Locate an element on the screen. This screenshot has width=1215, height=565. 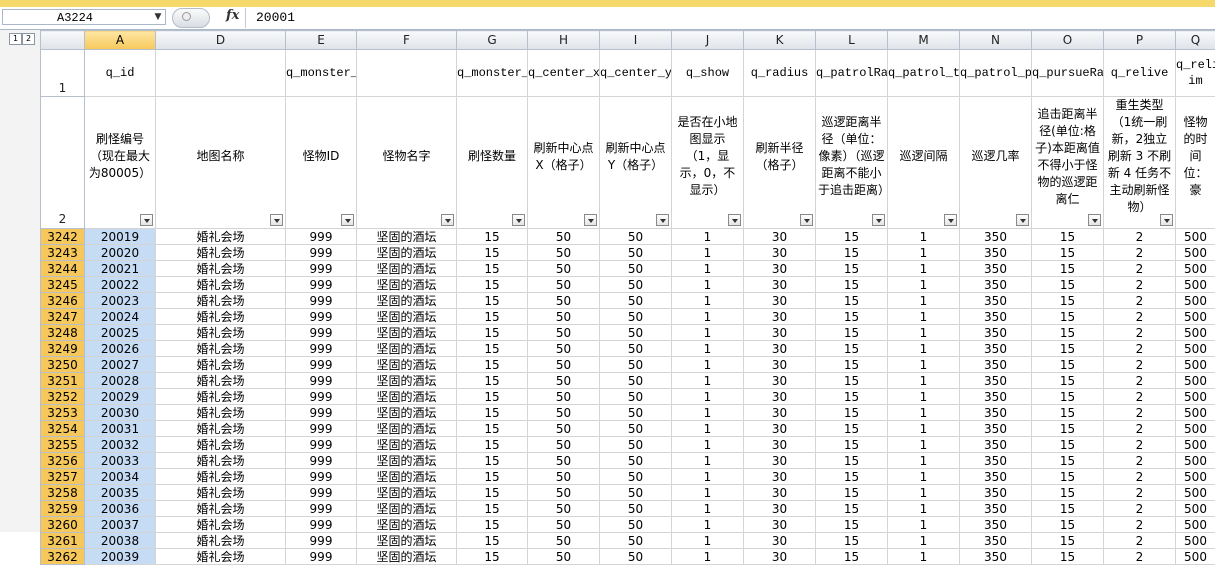
data-cell: 20023 is located at coordinates (120, 301).